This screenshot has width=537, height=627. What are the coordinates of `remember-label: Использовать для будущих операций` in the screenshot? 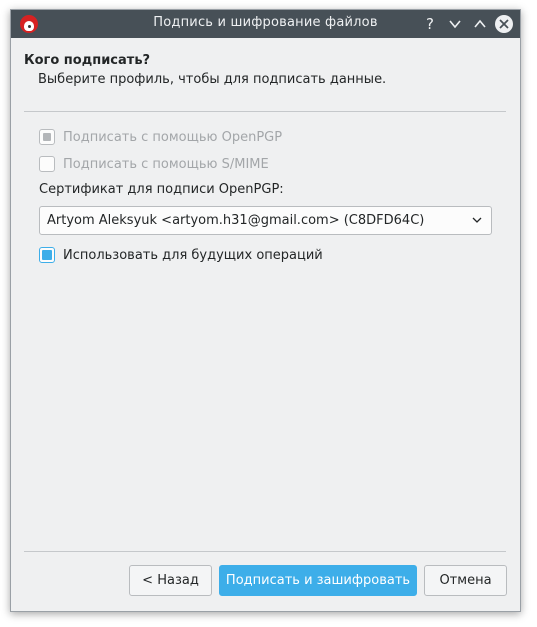 It's located at (193, 255).